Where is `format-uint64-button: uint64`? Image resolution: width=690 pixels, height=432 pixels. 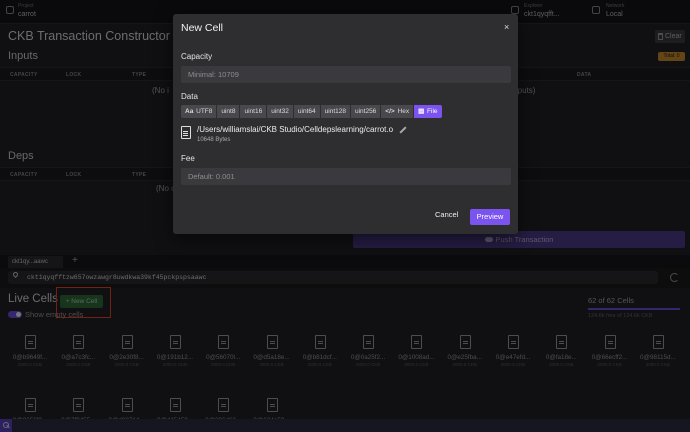 format-uint64-button: uint64 is located at coordinates (306, 111).